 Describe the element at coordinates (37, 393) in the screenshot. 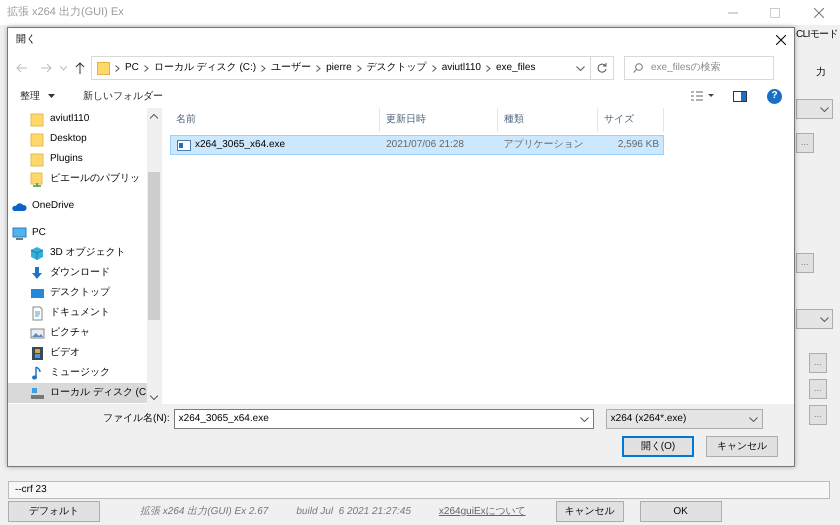

I see `drive-icon` at that location.